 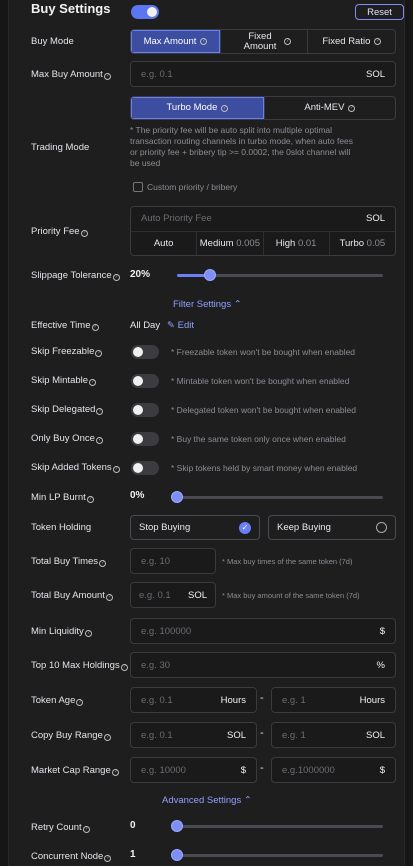 What do you see at coordinates (197, 108) in the screenshot?
I see `trading-mode-turbo: Turbo Mode ?` at bounding box center [197, 108].